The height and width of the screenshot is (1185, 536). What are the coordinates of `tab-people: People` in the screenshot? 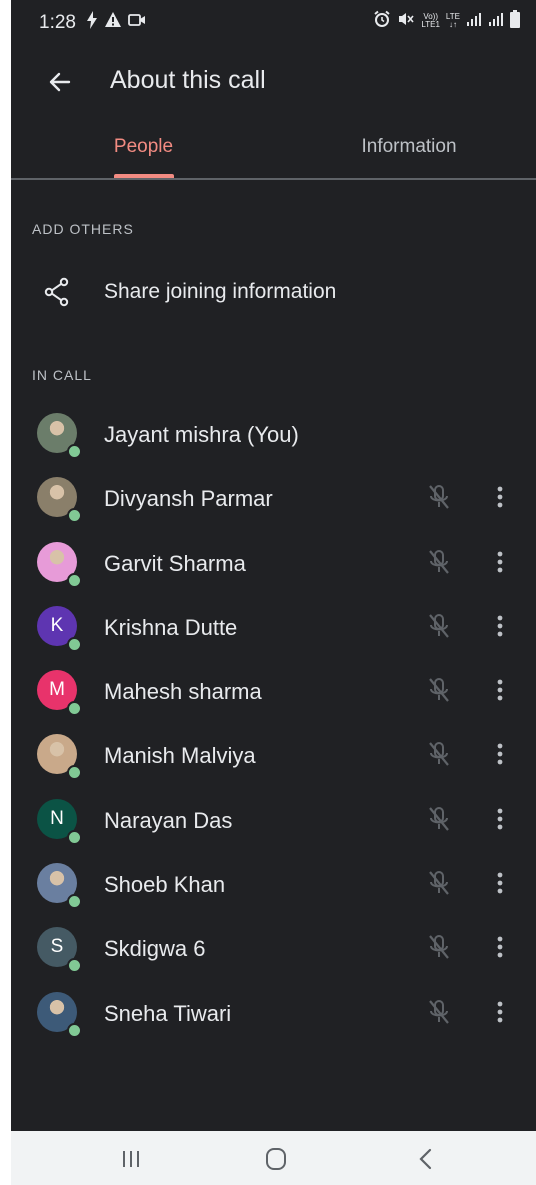 It's located at (143, 154).